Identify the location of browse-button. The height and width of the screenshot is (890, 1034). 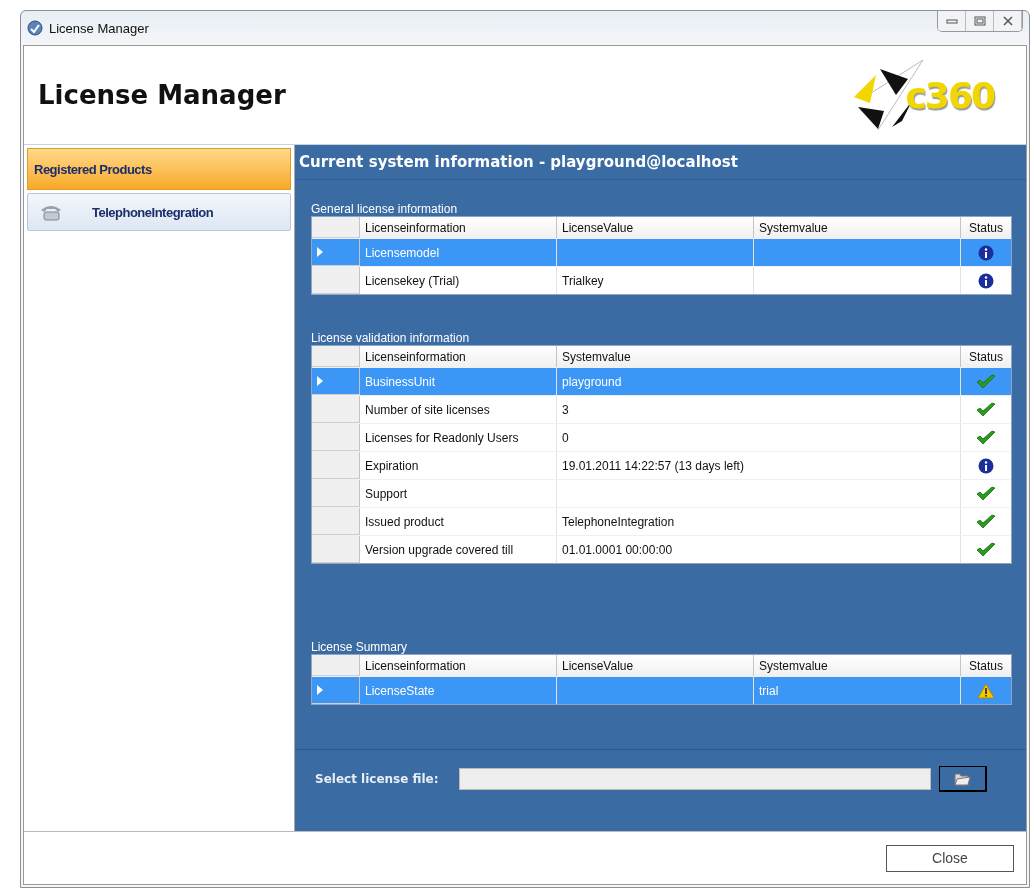
(962, 779).